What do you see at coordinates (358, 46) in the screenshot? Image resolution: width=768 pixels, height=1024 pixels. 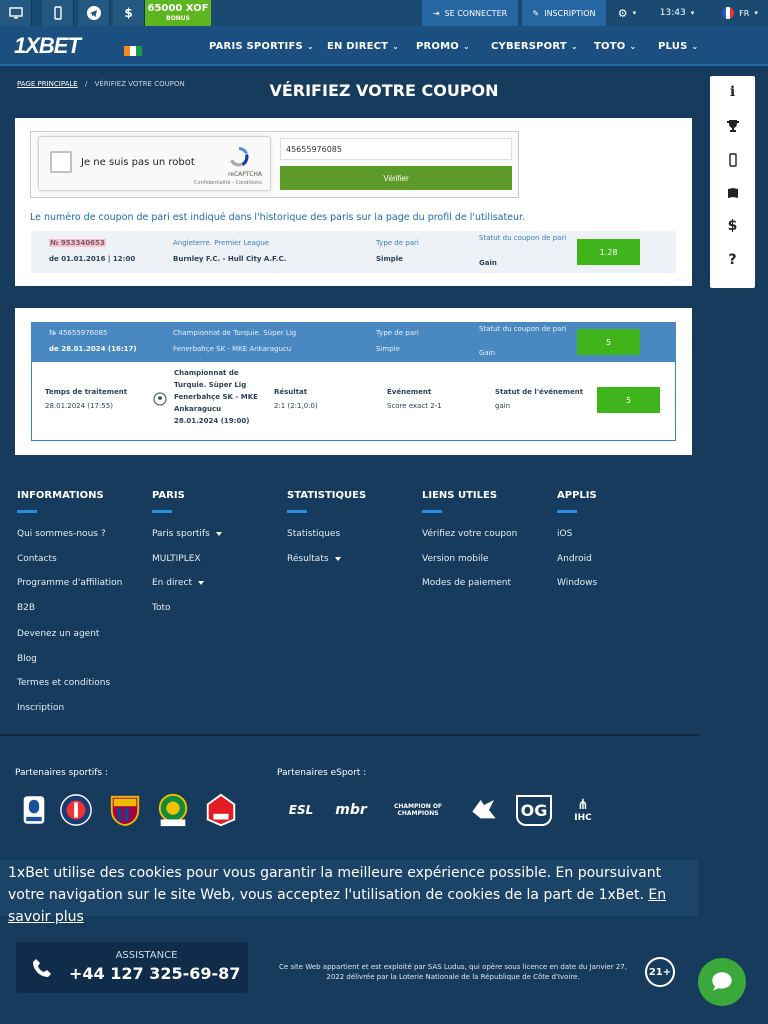 I see `nav-label: EN DIRECT` at bounding box center [358, 46].